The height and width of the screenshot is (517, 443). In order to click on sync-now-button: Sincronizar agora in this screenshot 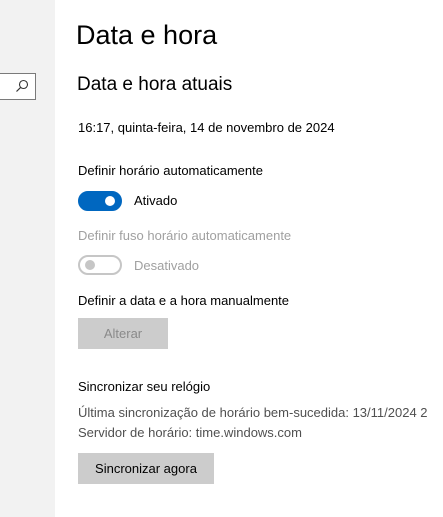, I will do `click(146, 468)`.